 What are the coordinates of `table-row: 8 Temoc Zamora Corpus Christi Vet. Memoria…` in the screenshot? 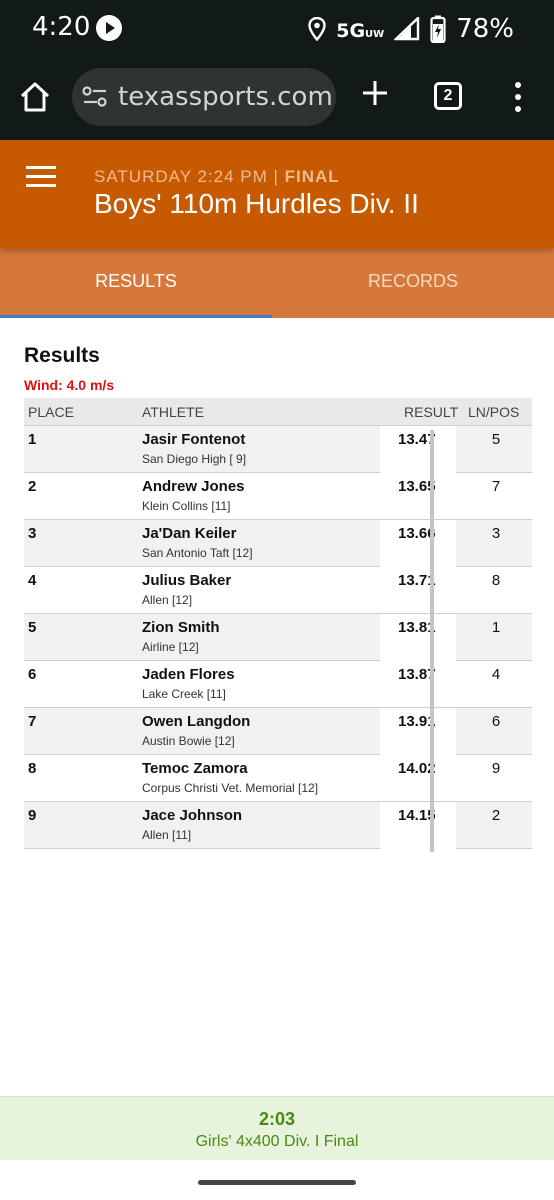 It's located at (278, 778).